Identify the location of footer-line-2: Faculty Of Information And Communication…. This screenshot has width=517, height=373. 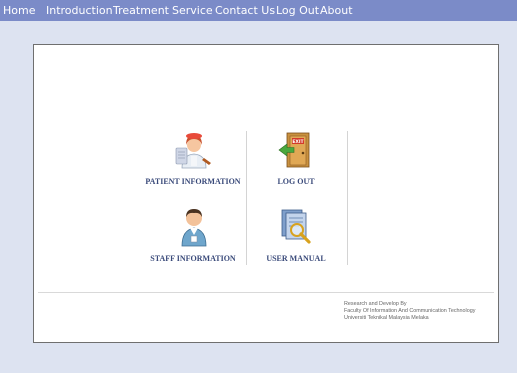
(410, 311).